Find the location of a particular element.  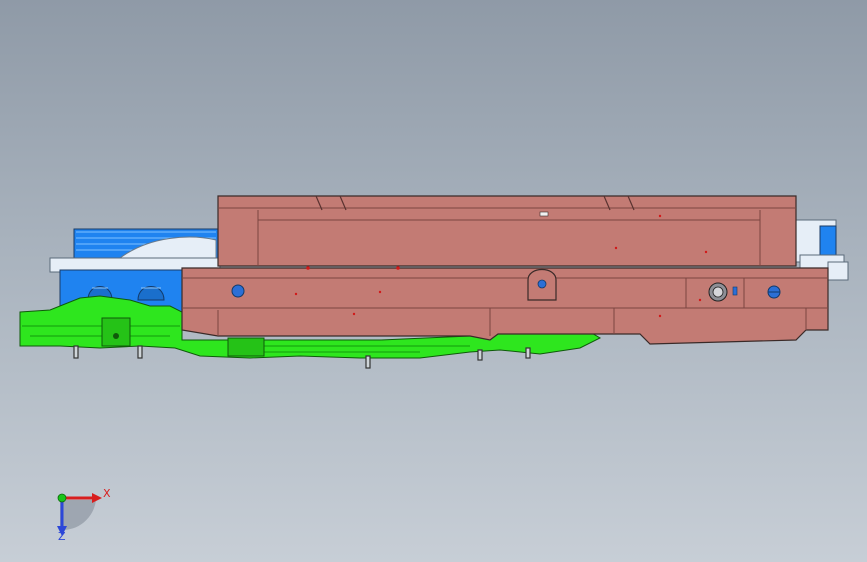

red-upper-plate-part is located at coordinates (507, 231).